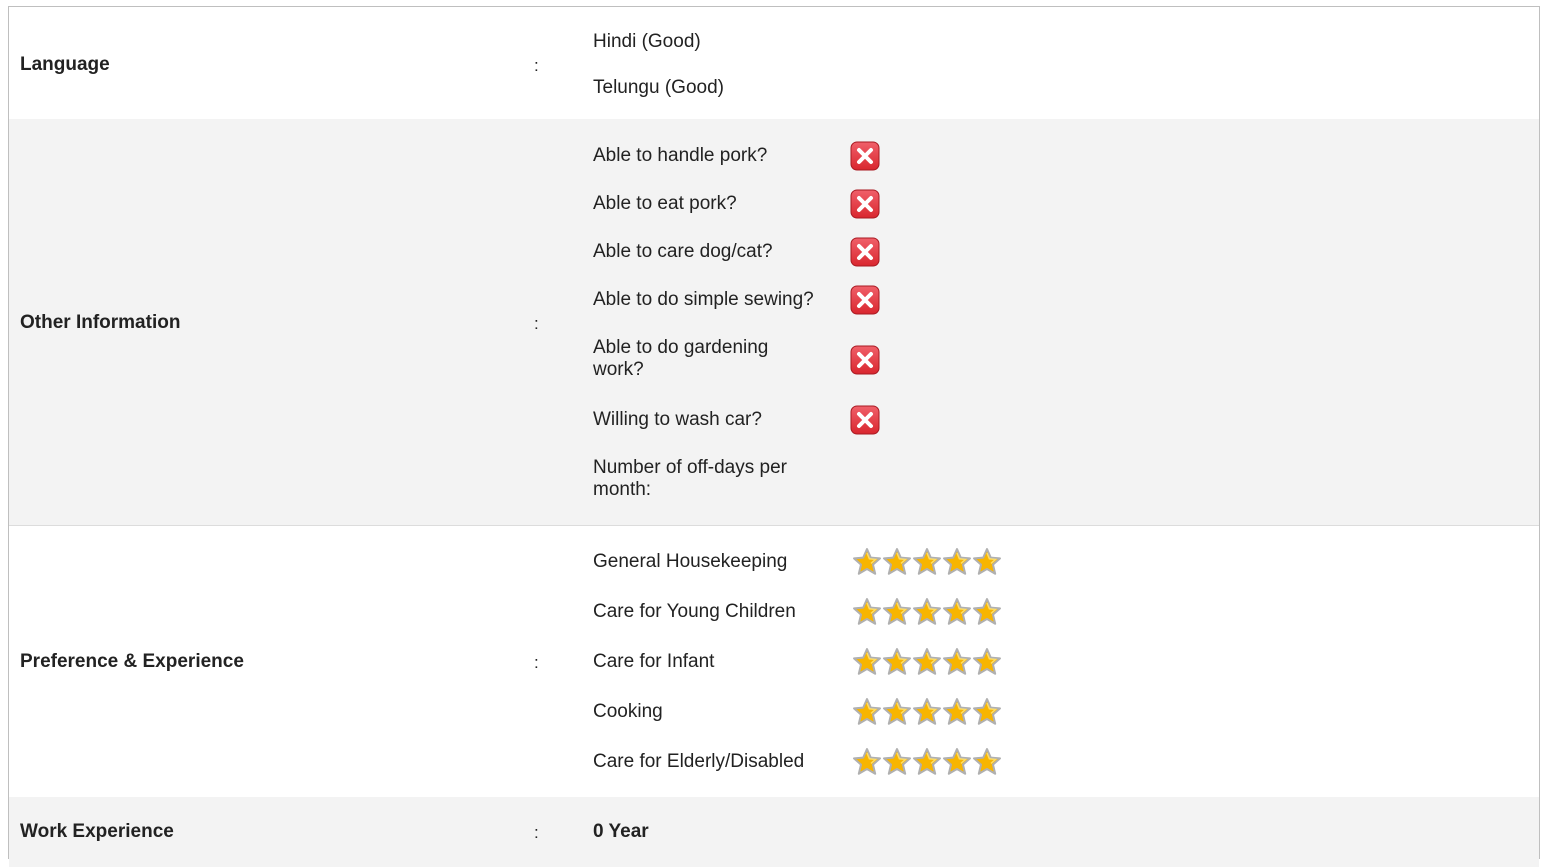  I want to click on skill-name: General Housekeeping, so click(690, 561).